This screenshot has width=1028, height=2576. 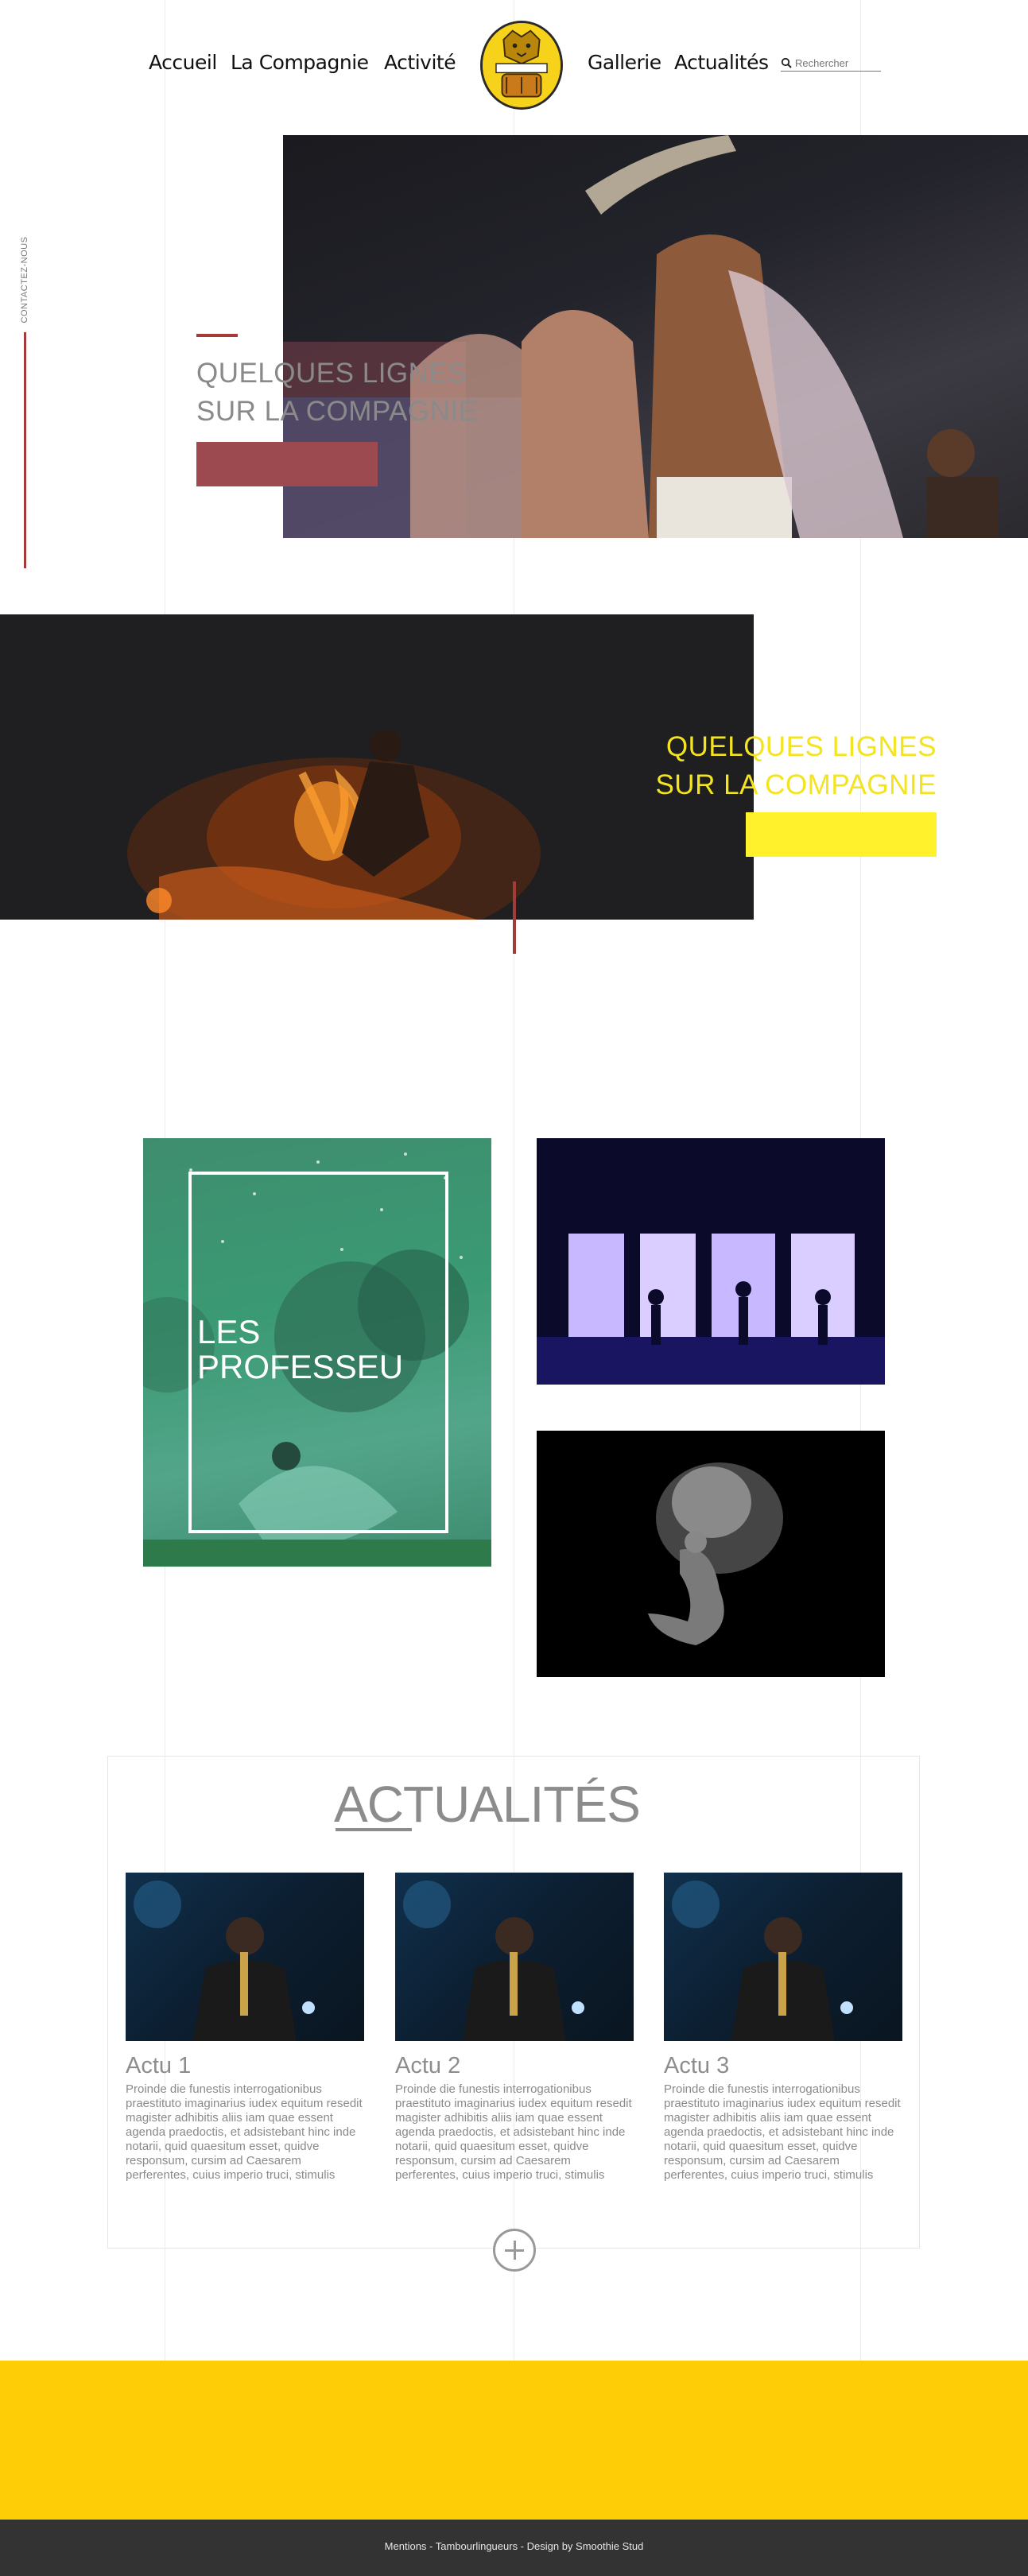 I want to click on professeurs-card: LES PROFESSEU, so click(x=317, y=1352).